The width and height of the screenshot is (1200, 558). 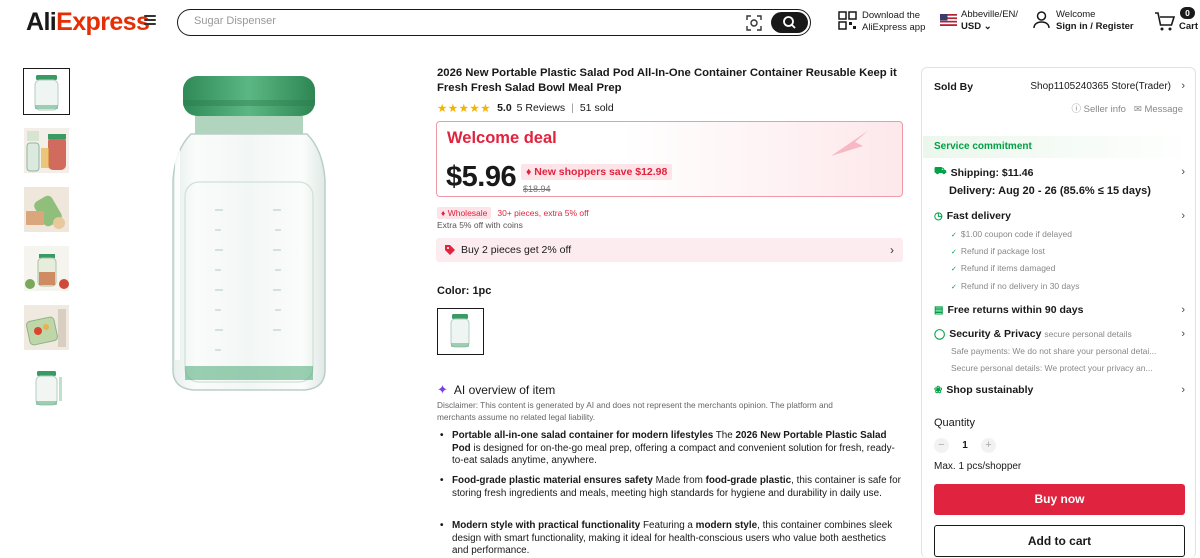 What do you see at coordinates (596, 108) in the screenshot?
I see `sold-count: 51 sold` at bounding box center [596, 108].